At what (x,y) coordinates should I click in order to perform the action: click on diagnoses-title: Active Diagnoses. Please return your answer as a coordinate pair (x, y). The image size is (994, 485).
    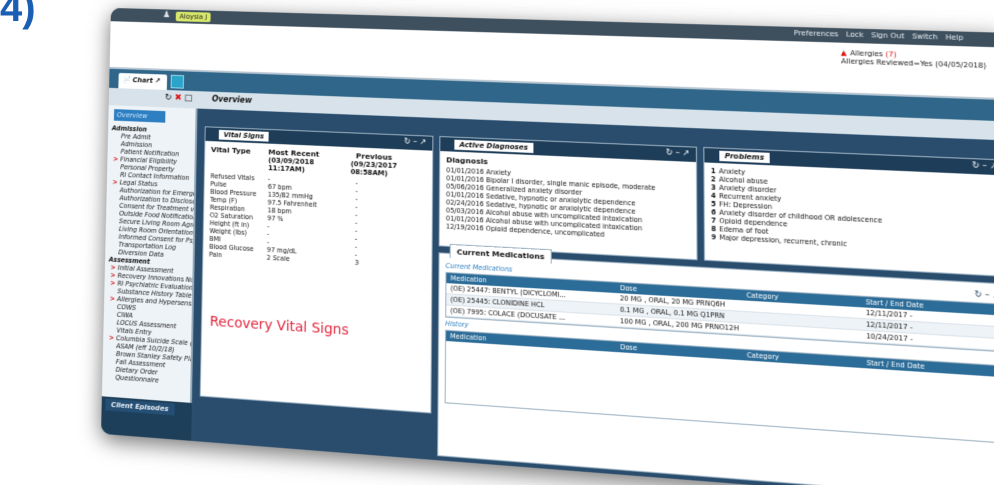
    Looking at the image, I should click on (494, 146).